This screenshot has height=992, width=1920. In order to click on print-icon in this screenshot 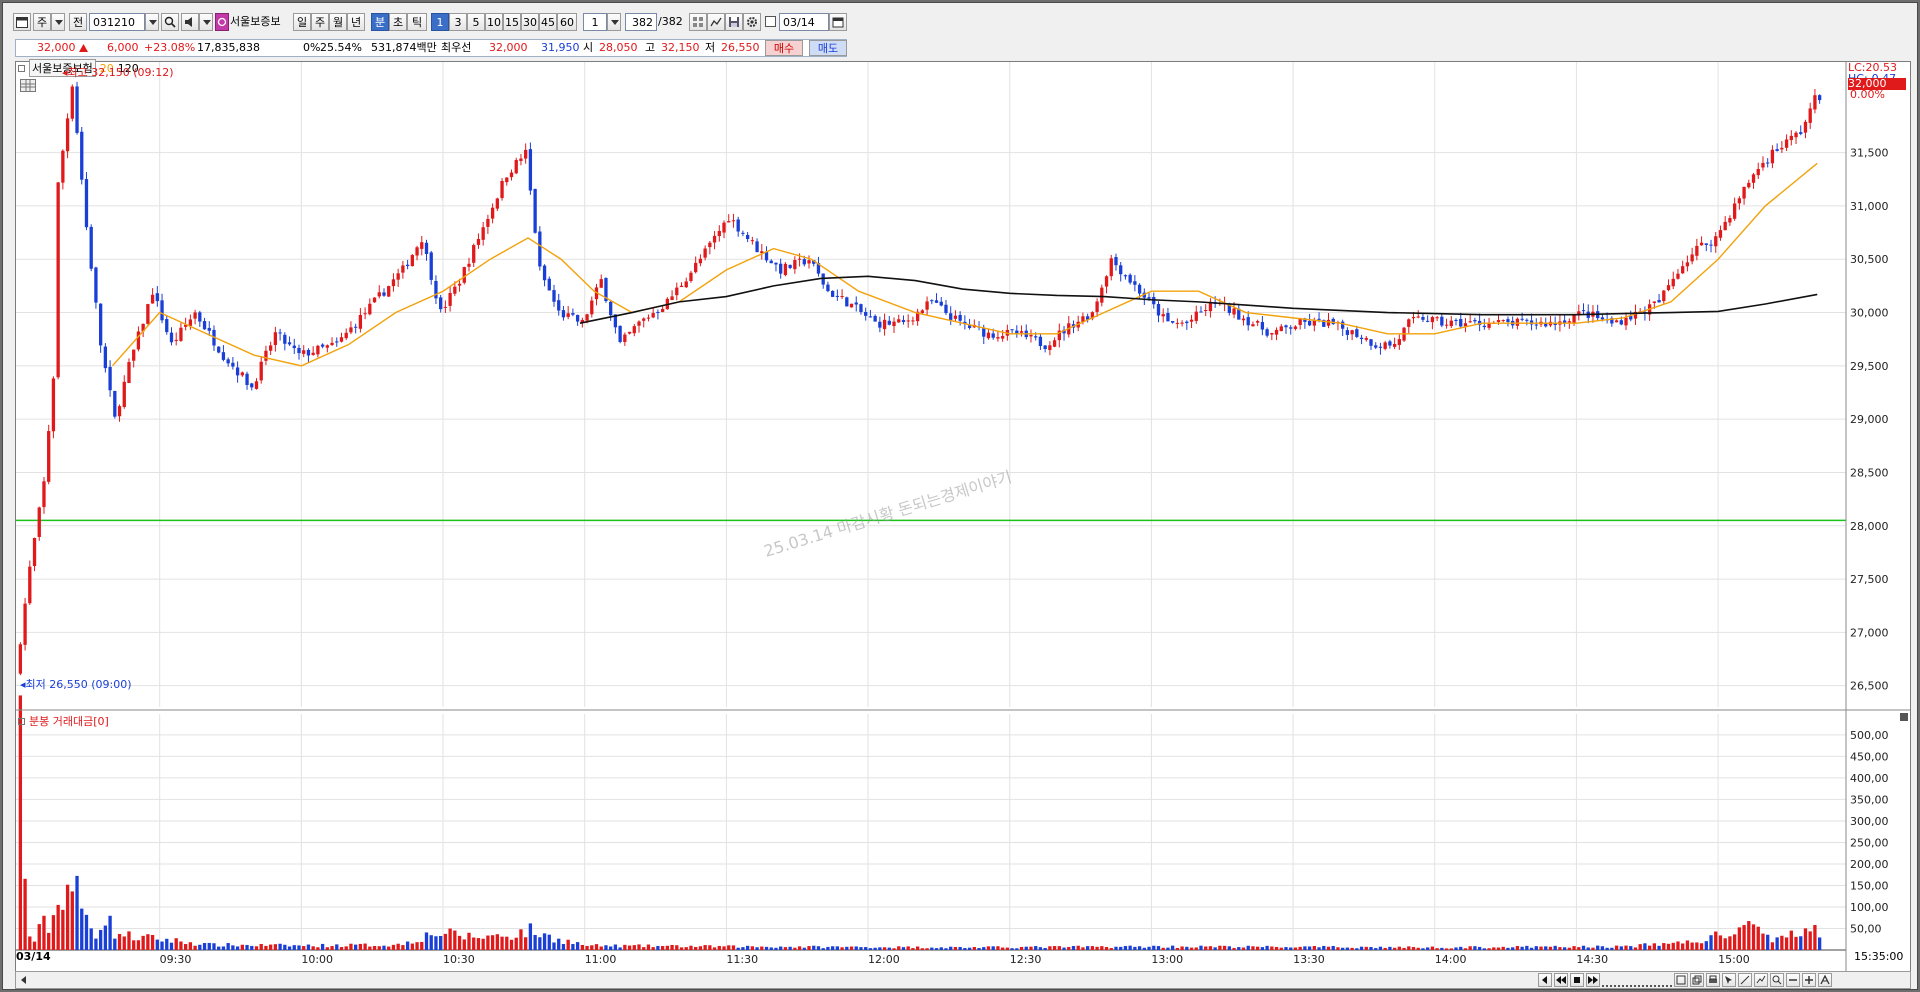, I will do `click(1713, 979)`.